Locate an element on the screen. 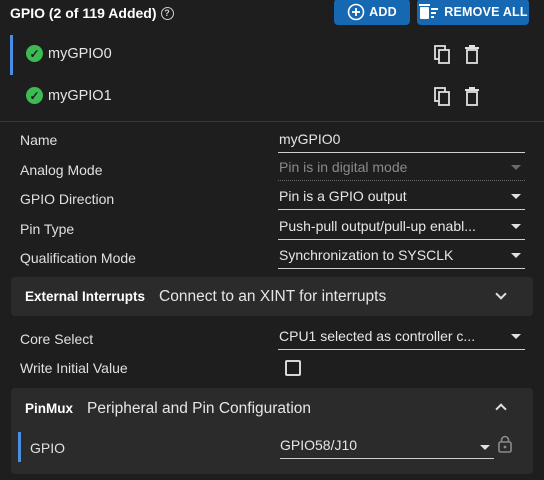  pinmux-gpio-select: GPIO58/J10 is located at coordinates (387, 448).